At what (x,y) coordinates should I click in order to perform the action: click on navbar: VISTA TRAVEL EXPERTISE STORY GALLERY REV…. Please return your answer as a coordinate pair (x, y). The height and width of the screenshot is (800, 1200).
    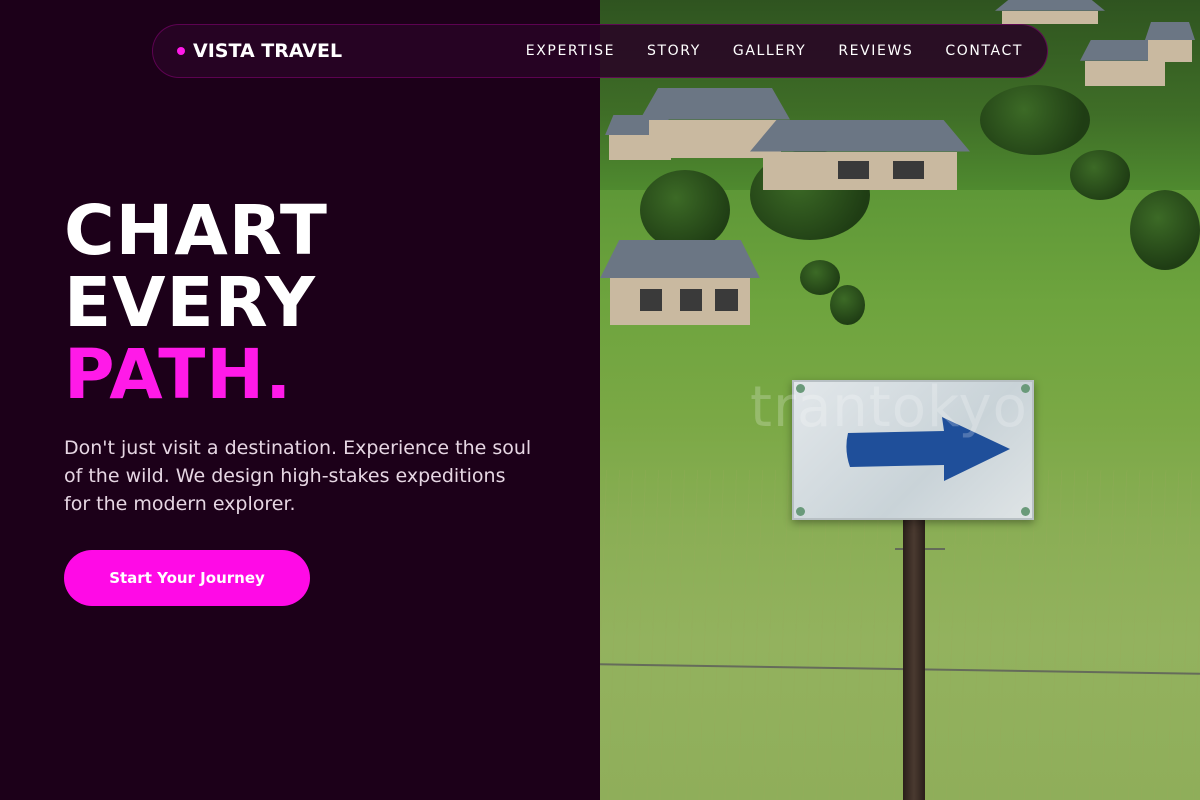
    Looking at the image, I should click on (600, 51).